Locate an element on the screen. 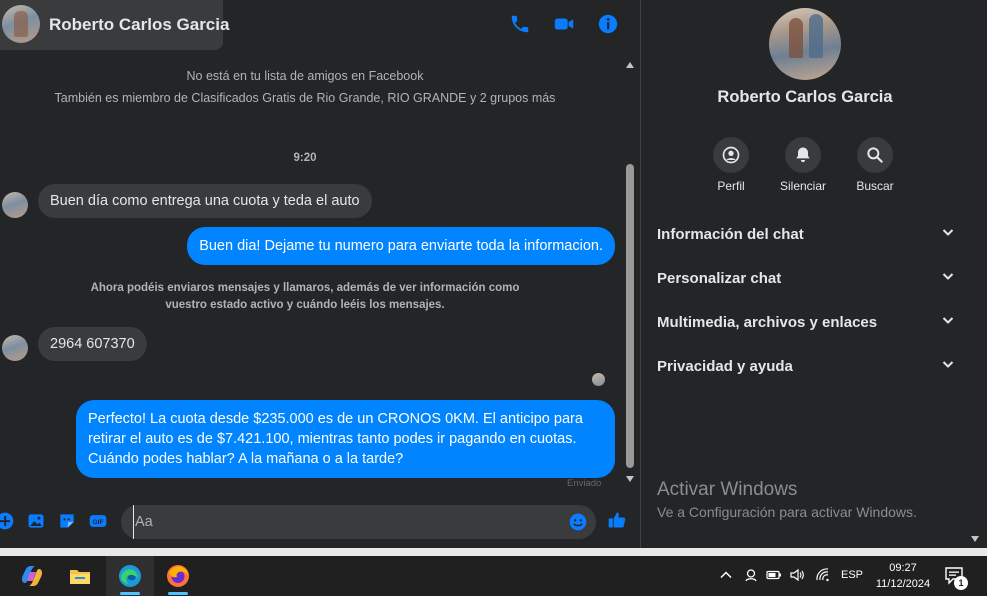 The height and width of the screenshot is (596, 987). chevron-up-icon is located at coordinates (726, 575).